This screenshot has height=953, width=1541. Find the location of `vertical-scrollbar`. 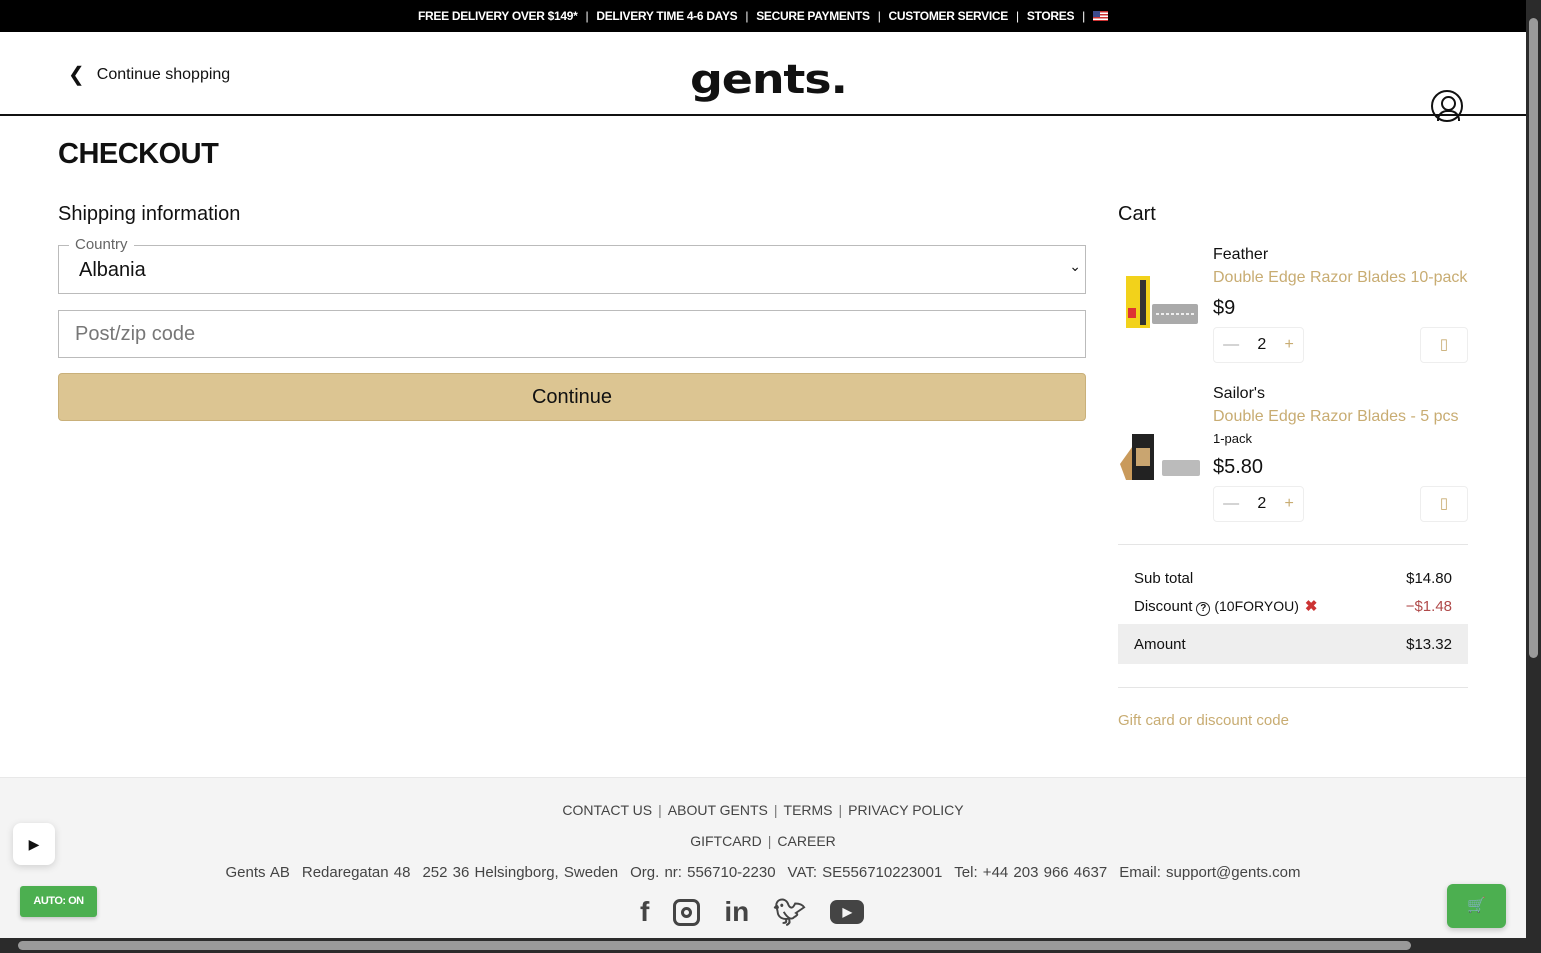

vertical-scrollbar is located at coordinates (1533, 476).